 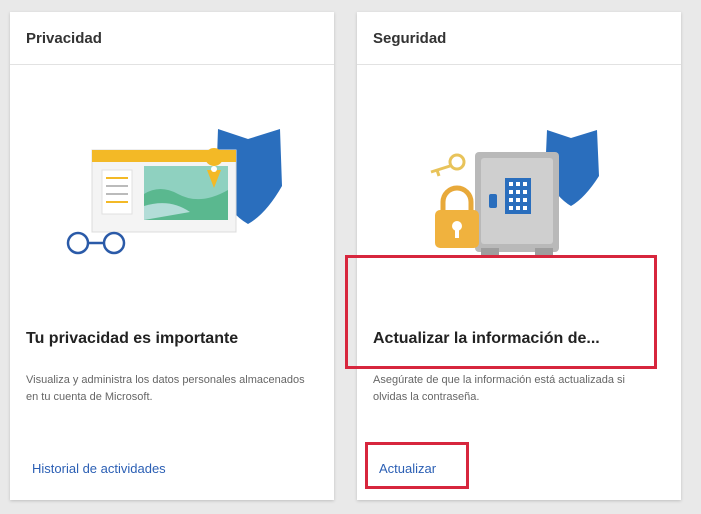 What do you see at coordinates (407, 468) in the screenshot?
I see `update-link: Actualizar` at bounding box center [407, 468].